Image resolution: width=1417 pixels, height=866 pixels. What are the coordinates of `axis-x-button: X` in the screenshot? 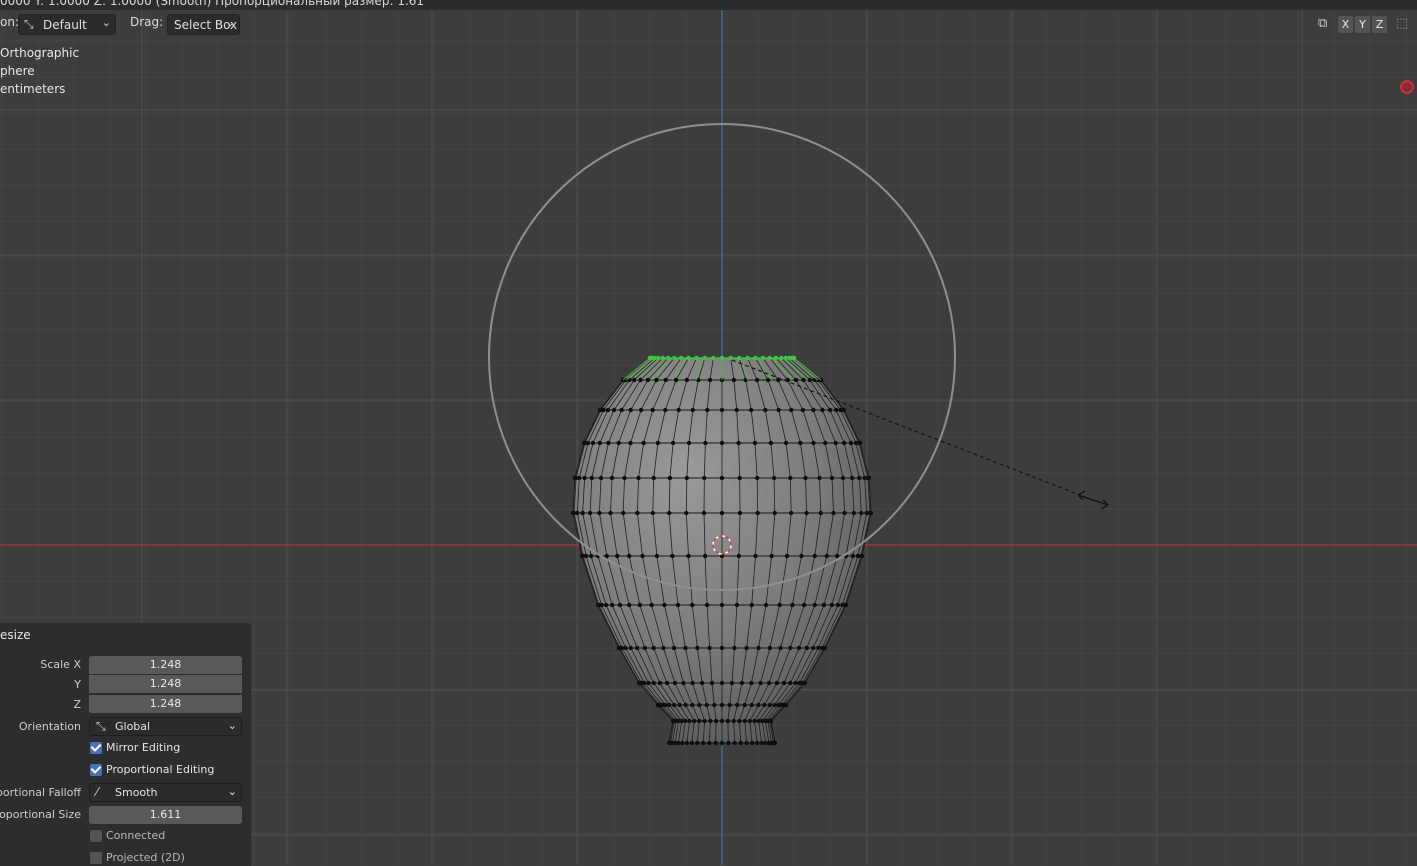 It's located at (1345, 24).